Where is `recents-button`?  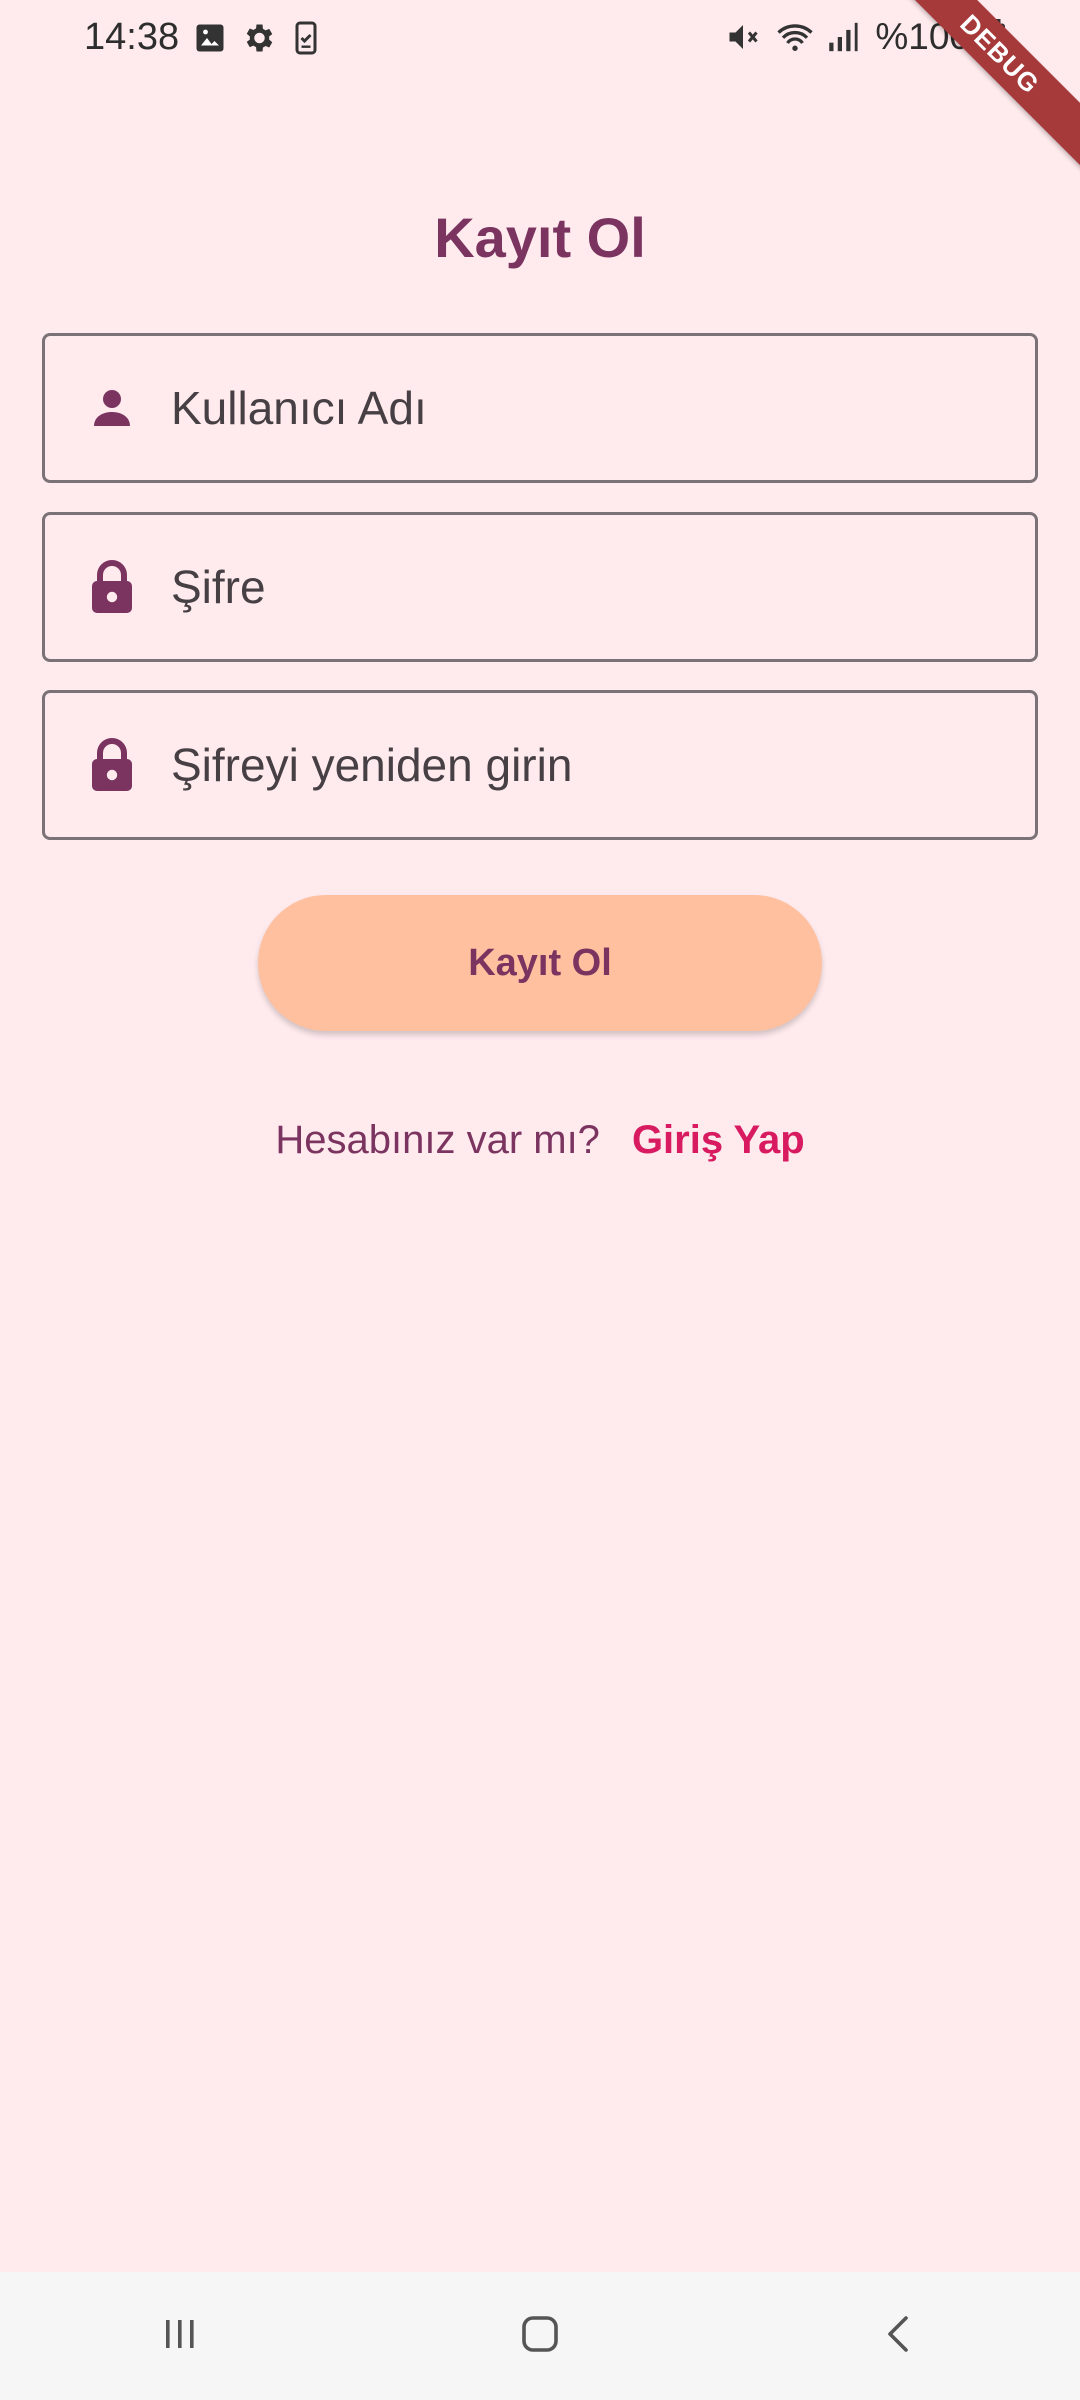
recents-button is located at coordinates (180, 2336).